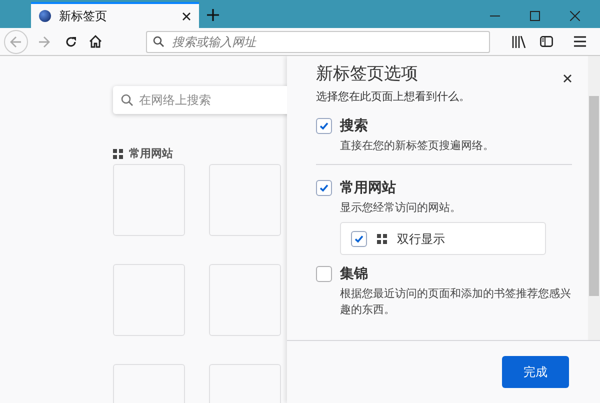  What do you see at coordinates (318, 41) in the screenshot?
I see `address-bar: 搜索或输入网址` at bounding box center [318, 41].